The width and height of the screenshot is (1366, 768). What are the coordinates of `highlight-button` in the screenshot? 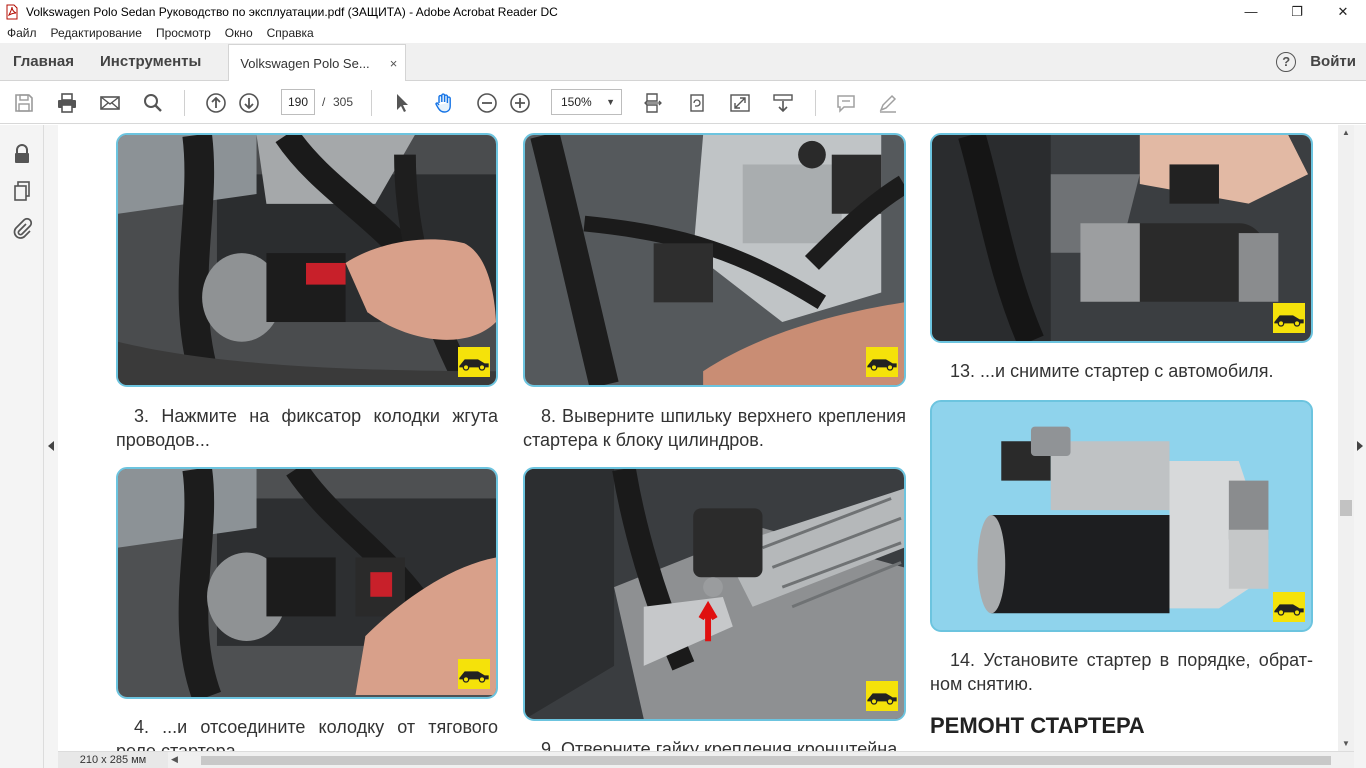 It's located at (888, 103).